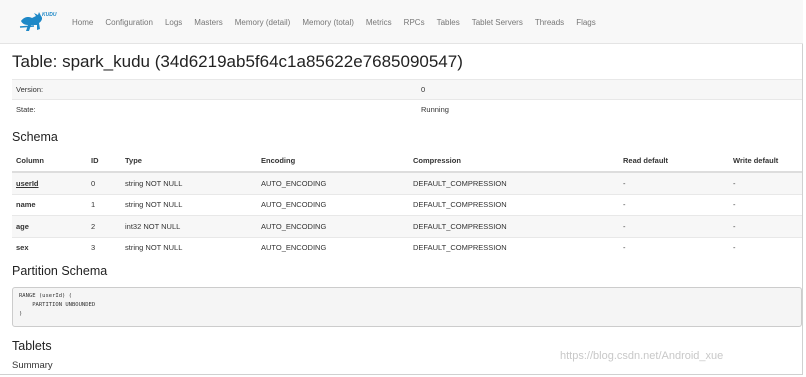  What do you see at coordinates (49, 15) in the screenshot?
I see `svg-text: KUDU` at bounding box center [49, 15].